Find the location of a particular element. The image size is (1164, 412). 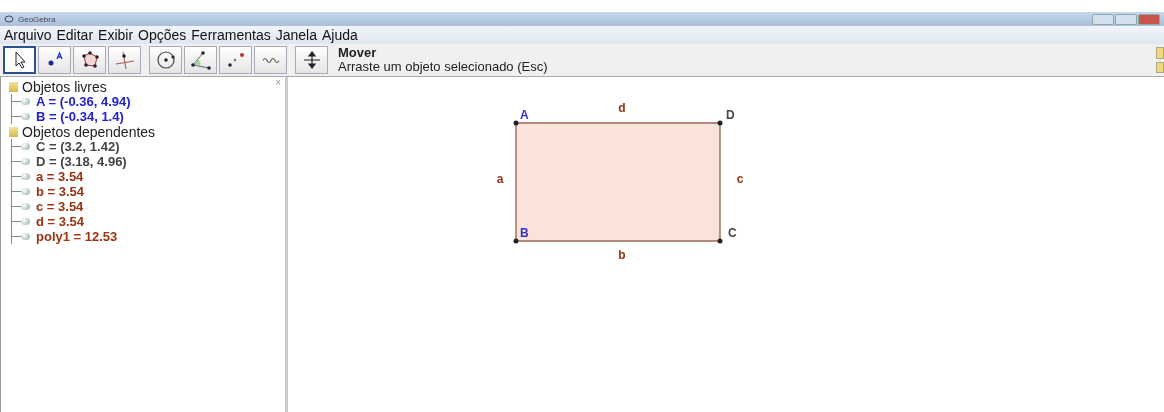

algebra-item: C = (3.2, 1.42) is located at coordinates (78, 146).